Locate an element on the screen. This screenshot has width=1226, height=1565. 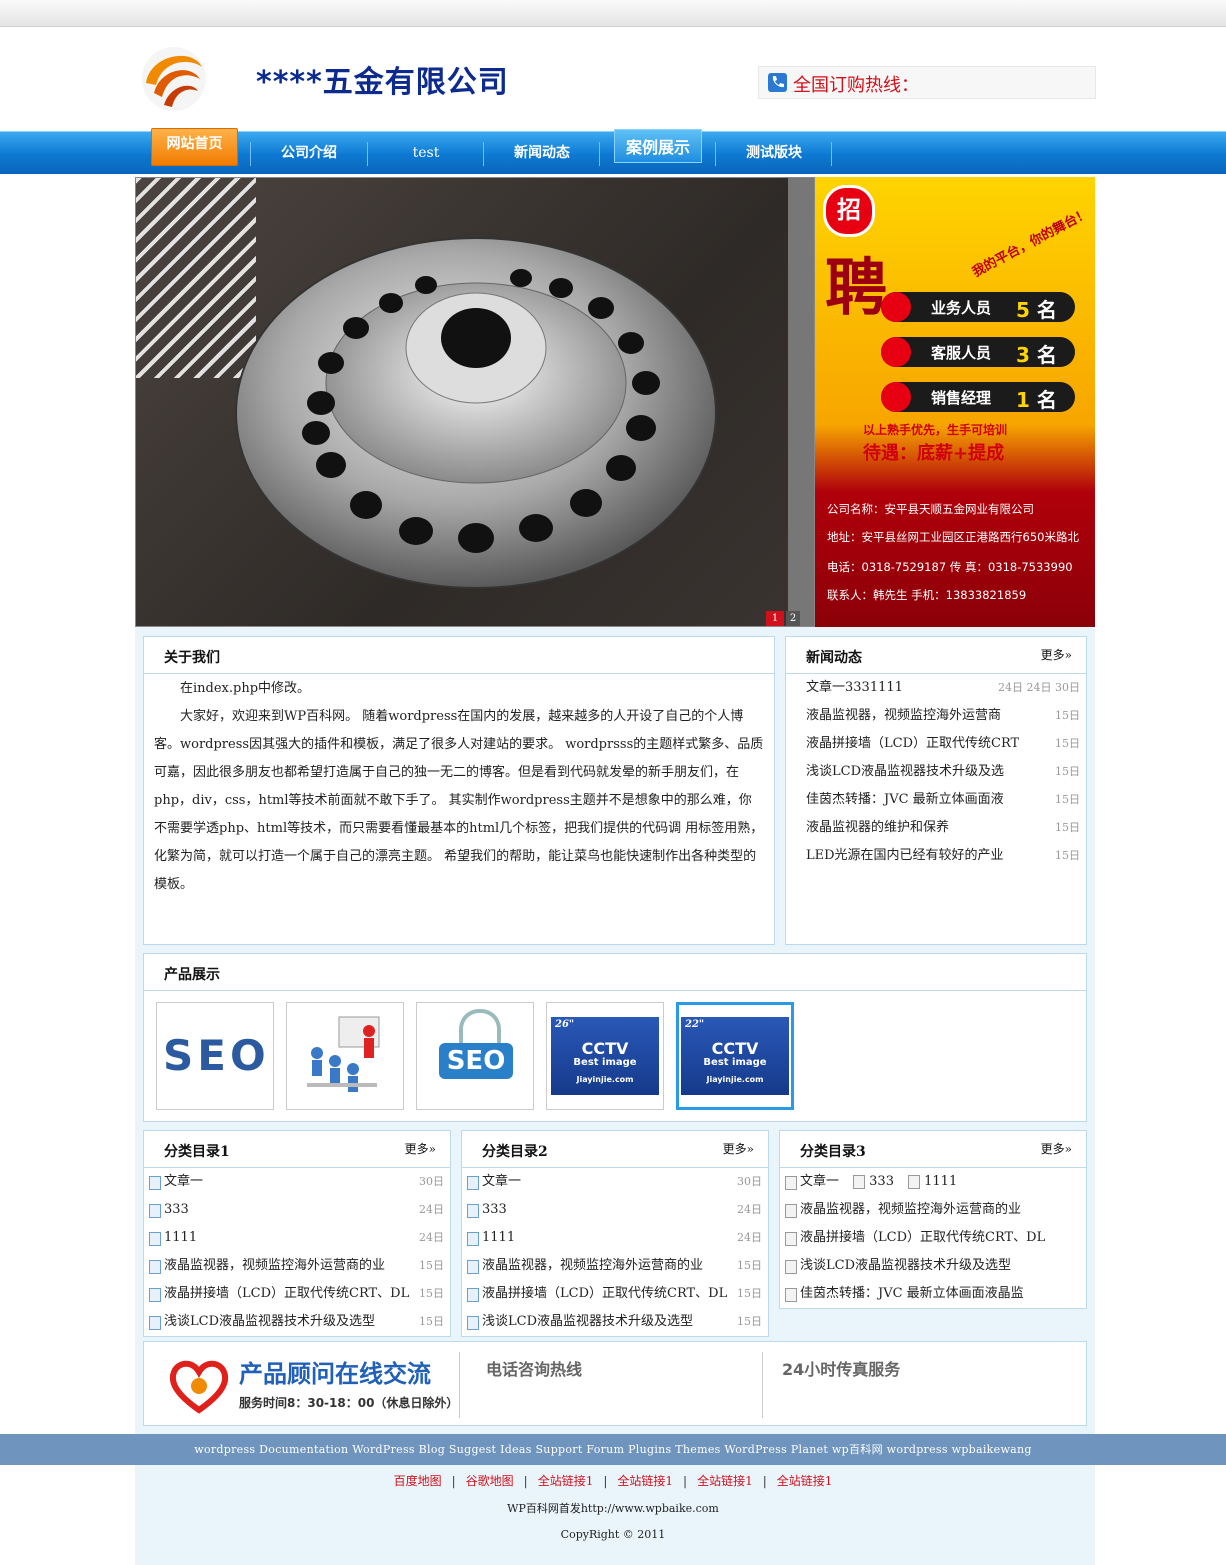
news-title: 新闻动态 is located at coordinates (834, 658).